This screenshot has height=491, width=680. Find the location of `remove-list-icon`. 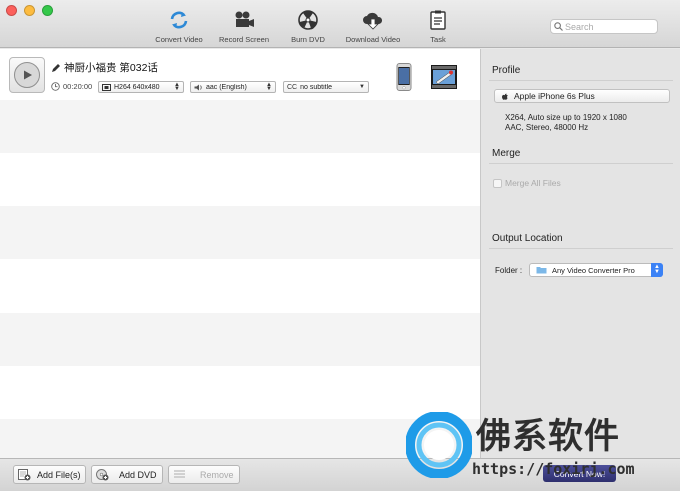

remove-list-icon is located at coordinates (179, 473).